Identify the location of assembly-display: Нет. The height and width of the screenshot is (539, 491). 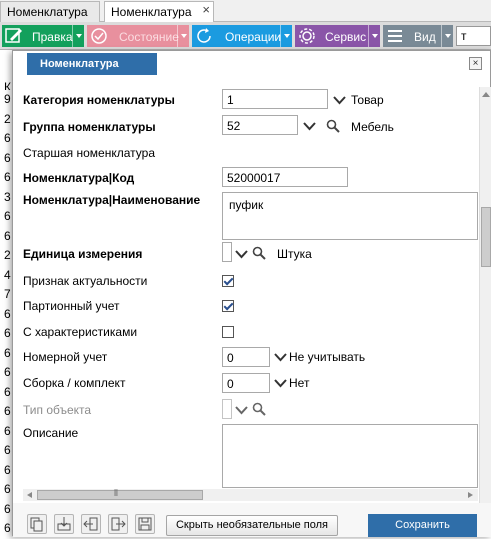
(299, 383).